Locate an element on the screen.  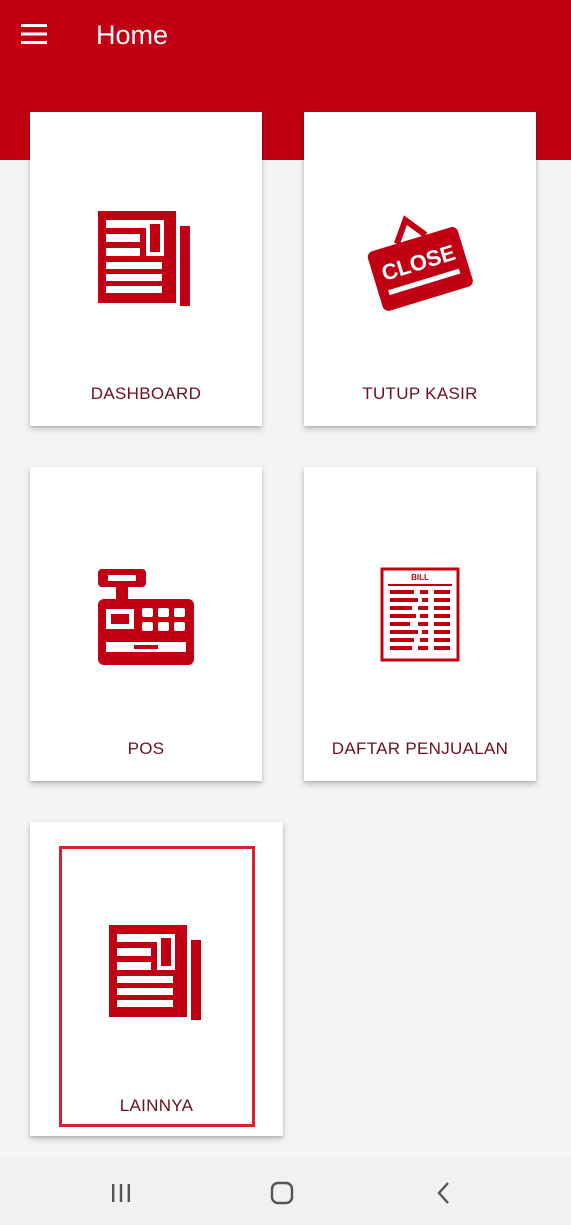
back-button is located at coordinates (444, 1193).